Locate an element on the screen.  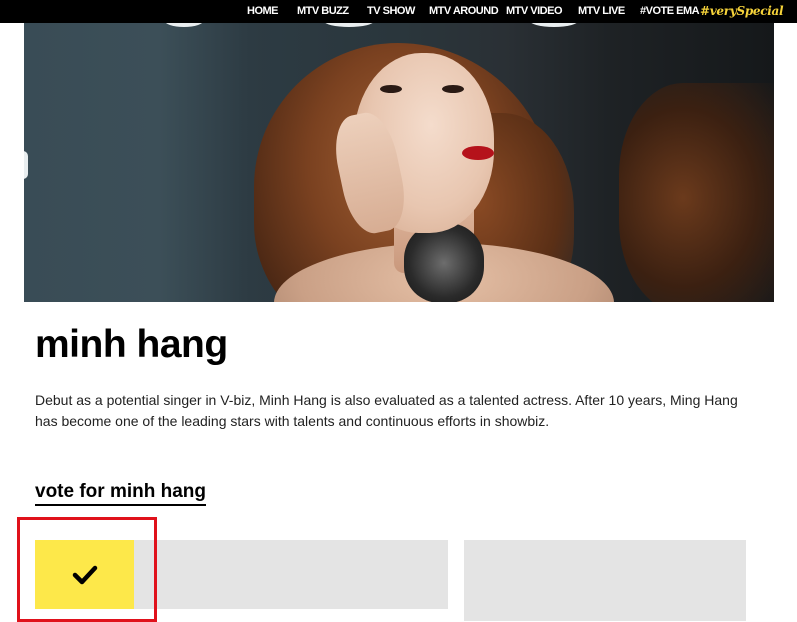
nav-mtv-live: MTV LIVE is located at coordinates (601, 11).